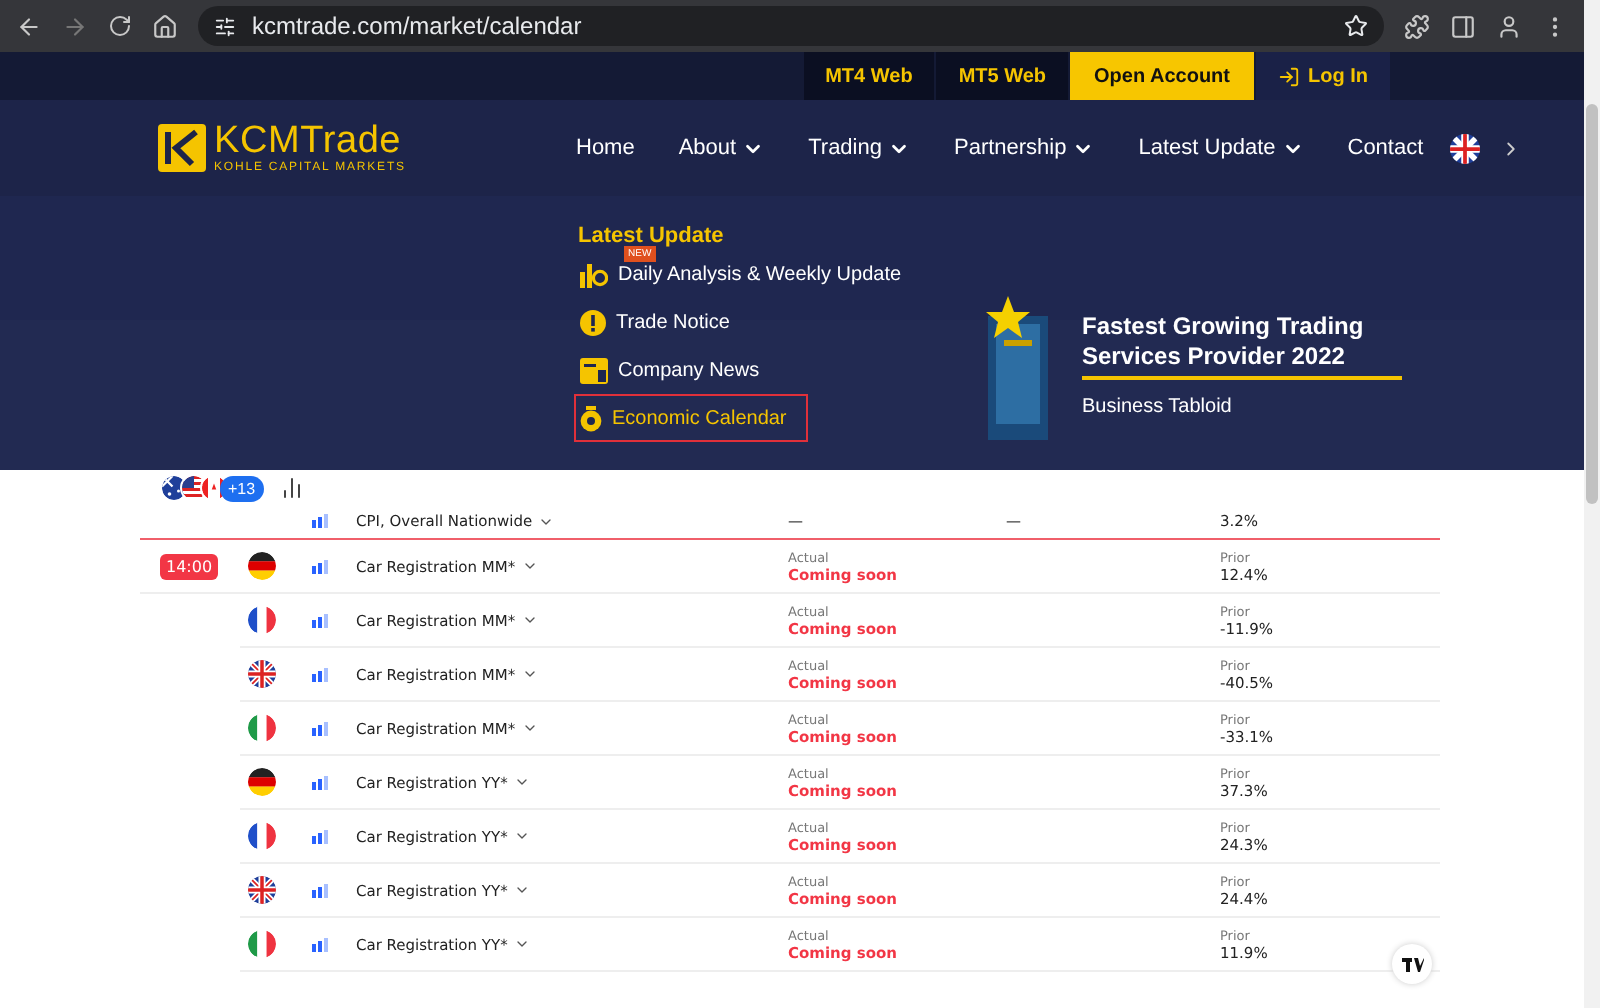 The image size is (1600, 1008). I want to click on uk-flag-icon, so click(1464, 148).